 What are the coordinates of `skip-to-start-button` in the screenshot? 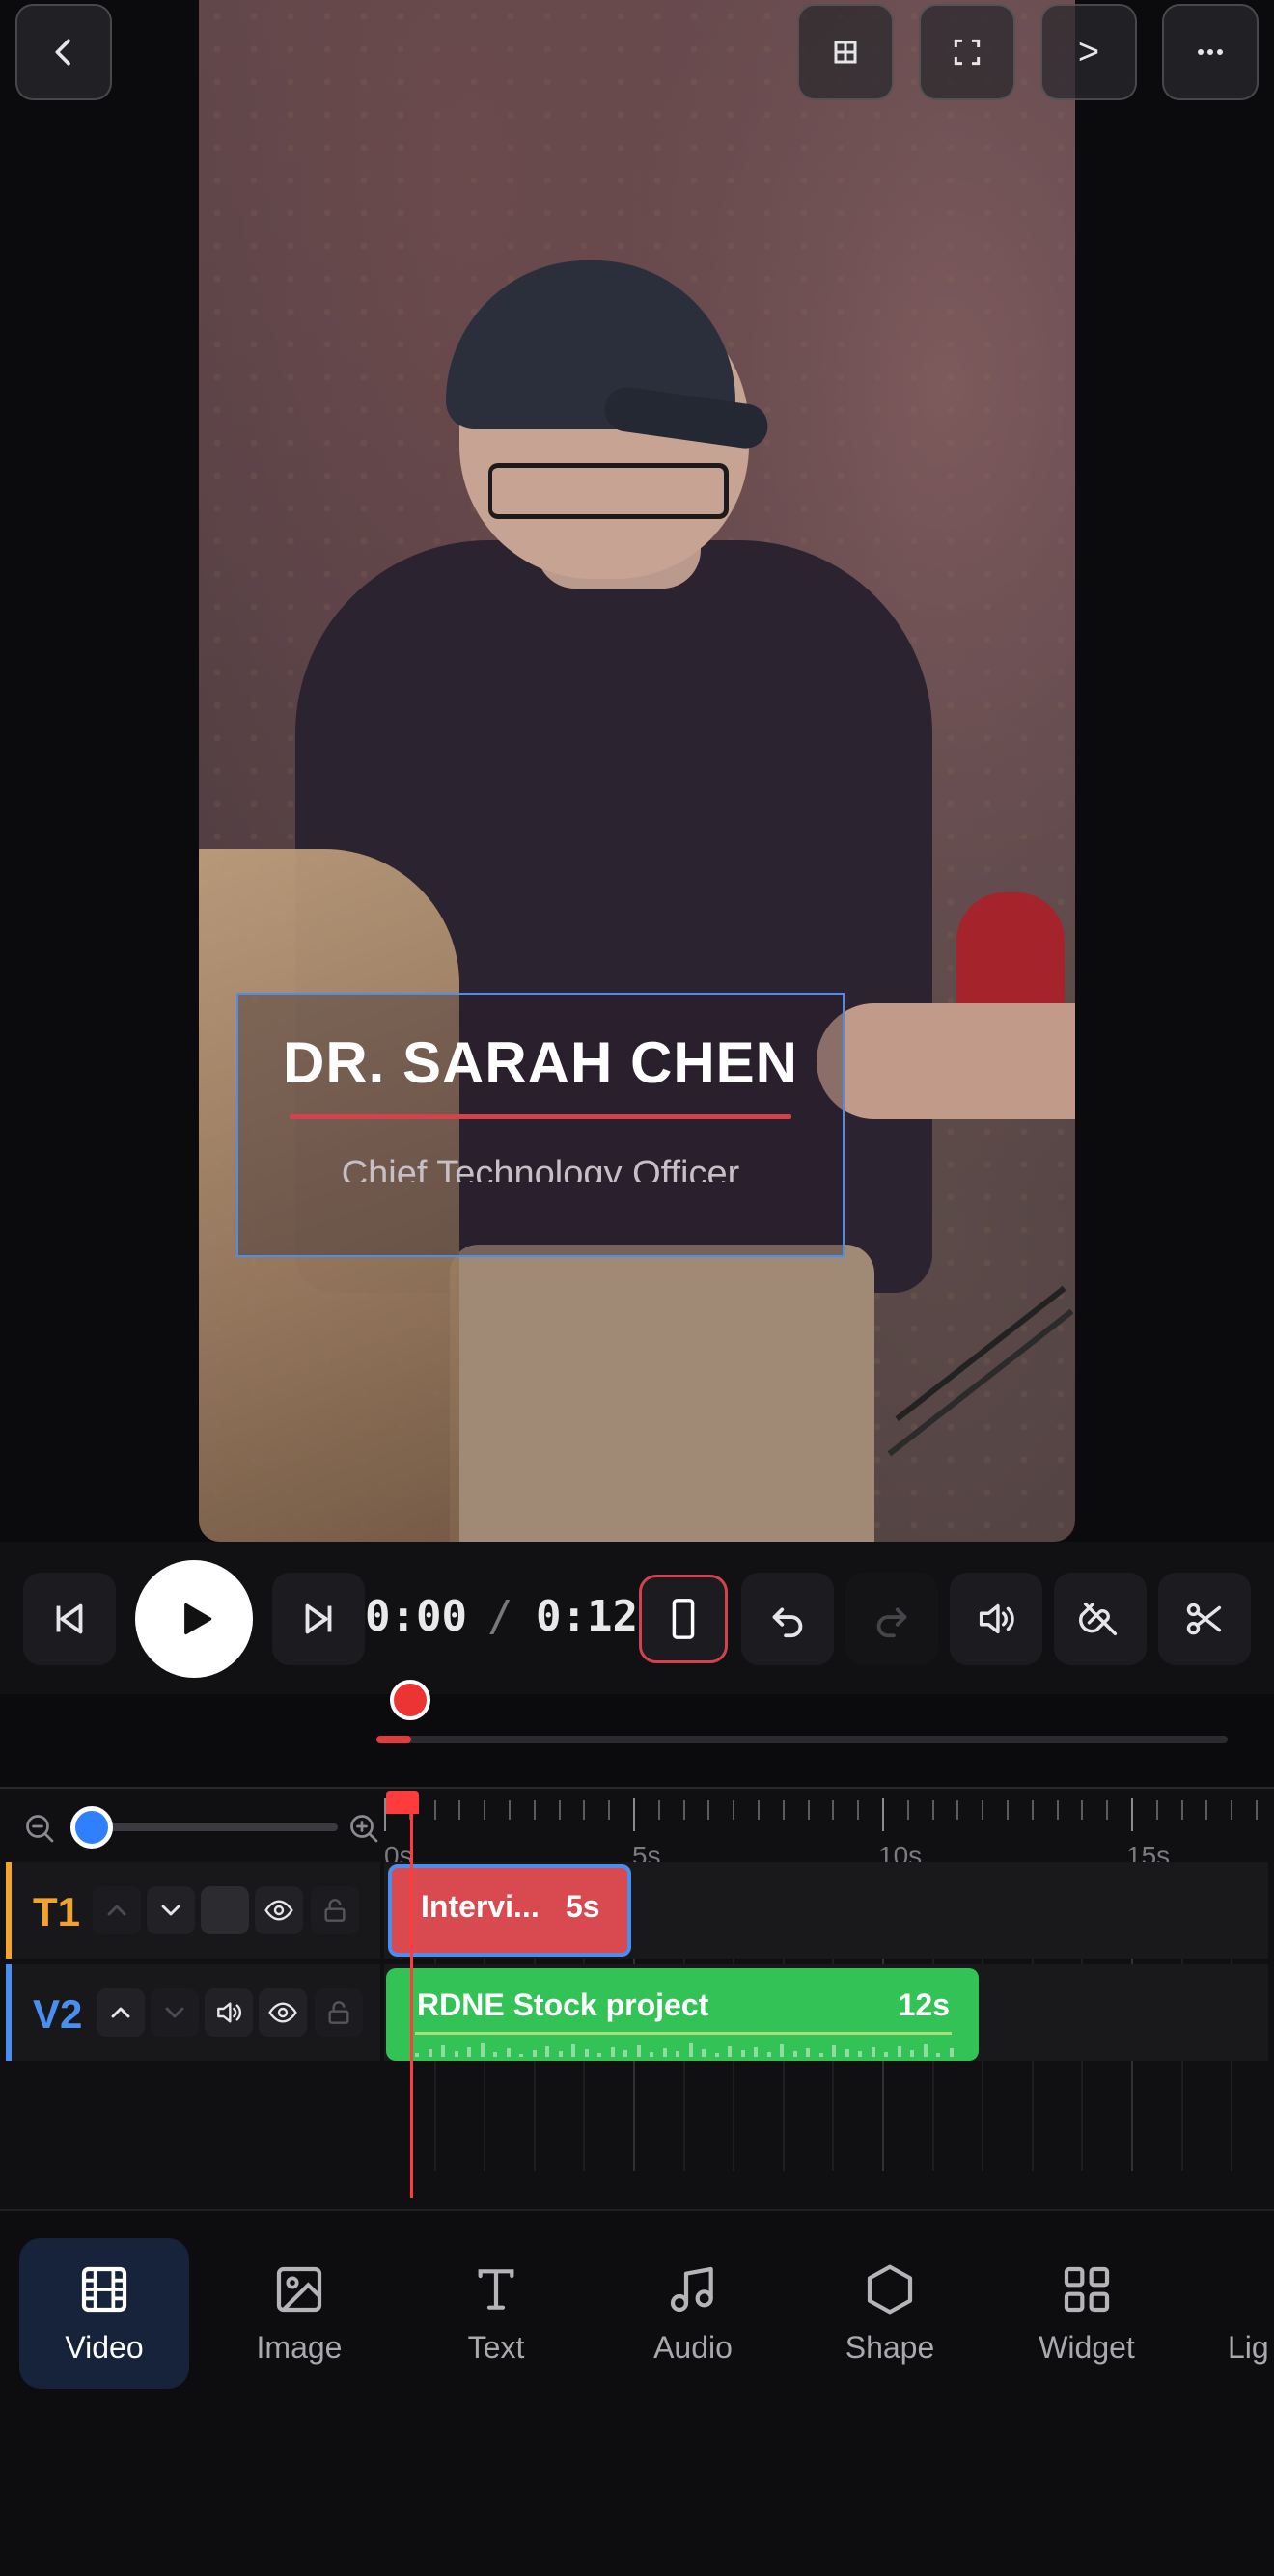 It's located at (69, 1619).